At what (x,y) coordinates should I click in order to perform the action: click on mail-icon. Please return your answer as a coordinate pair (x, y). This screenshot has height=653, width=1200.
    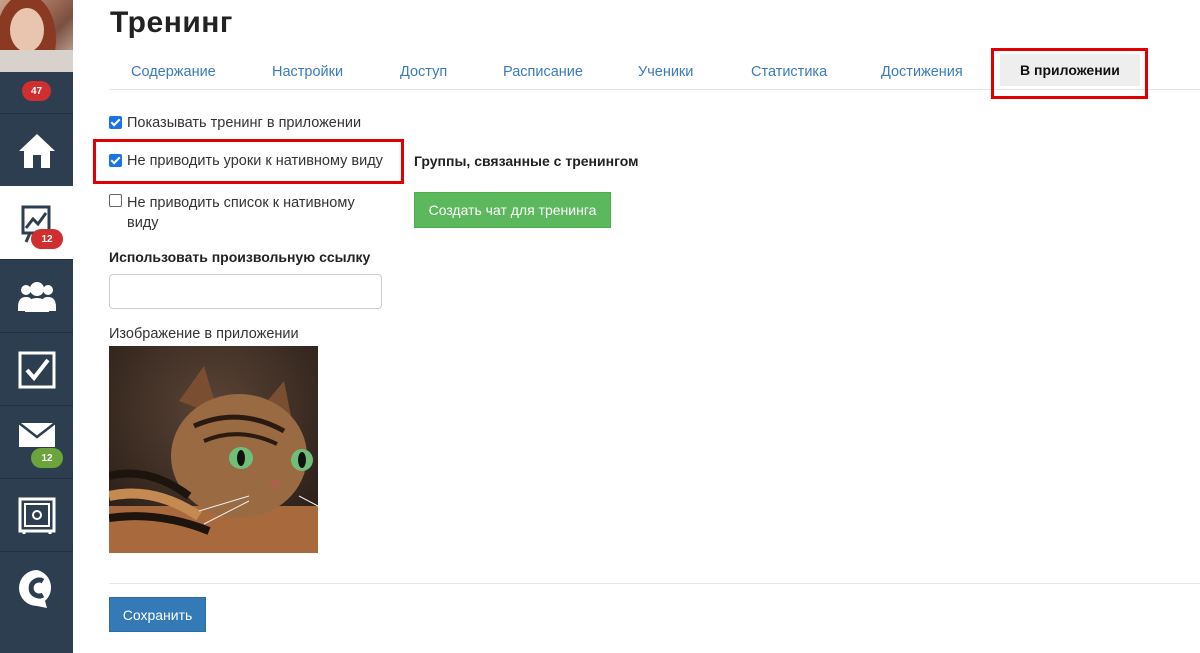
    Looking at the image, I should click on (36, 434).